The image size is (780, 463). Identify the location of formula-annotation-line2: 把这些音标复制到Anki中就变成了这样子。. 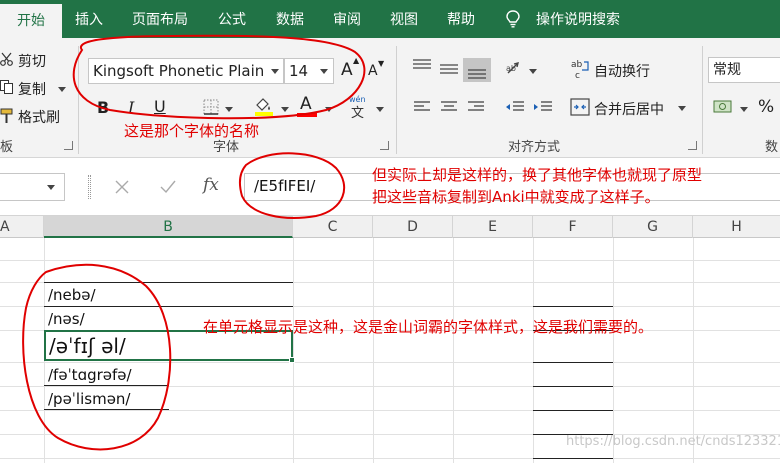
(516, 197).